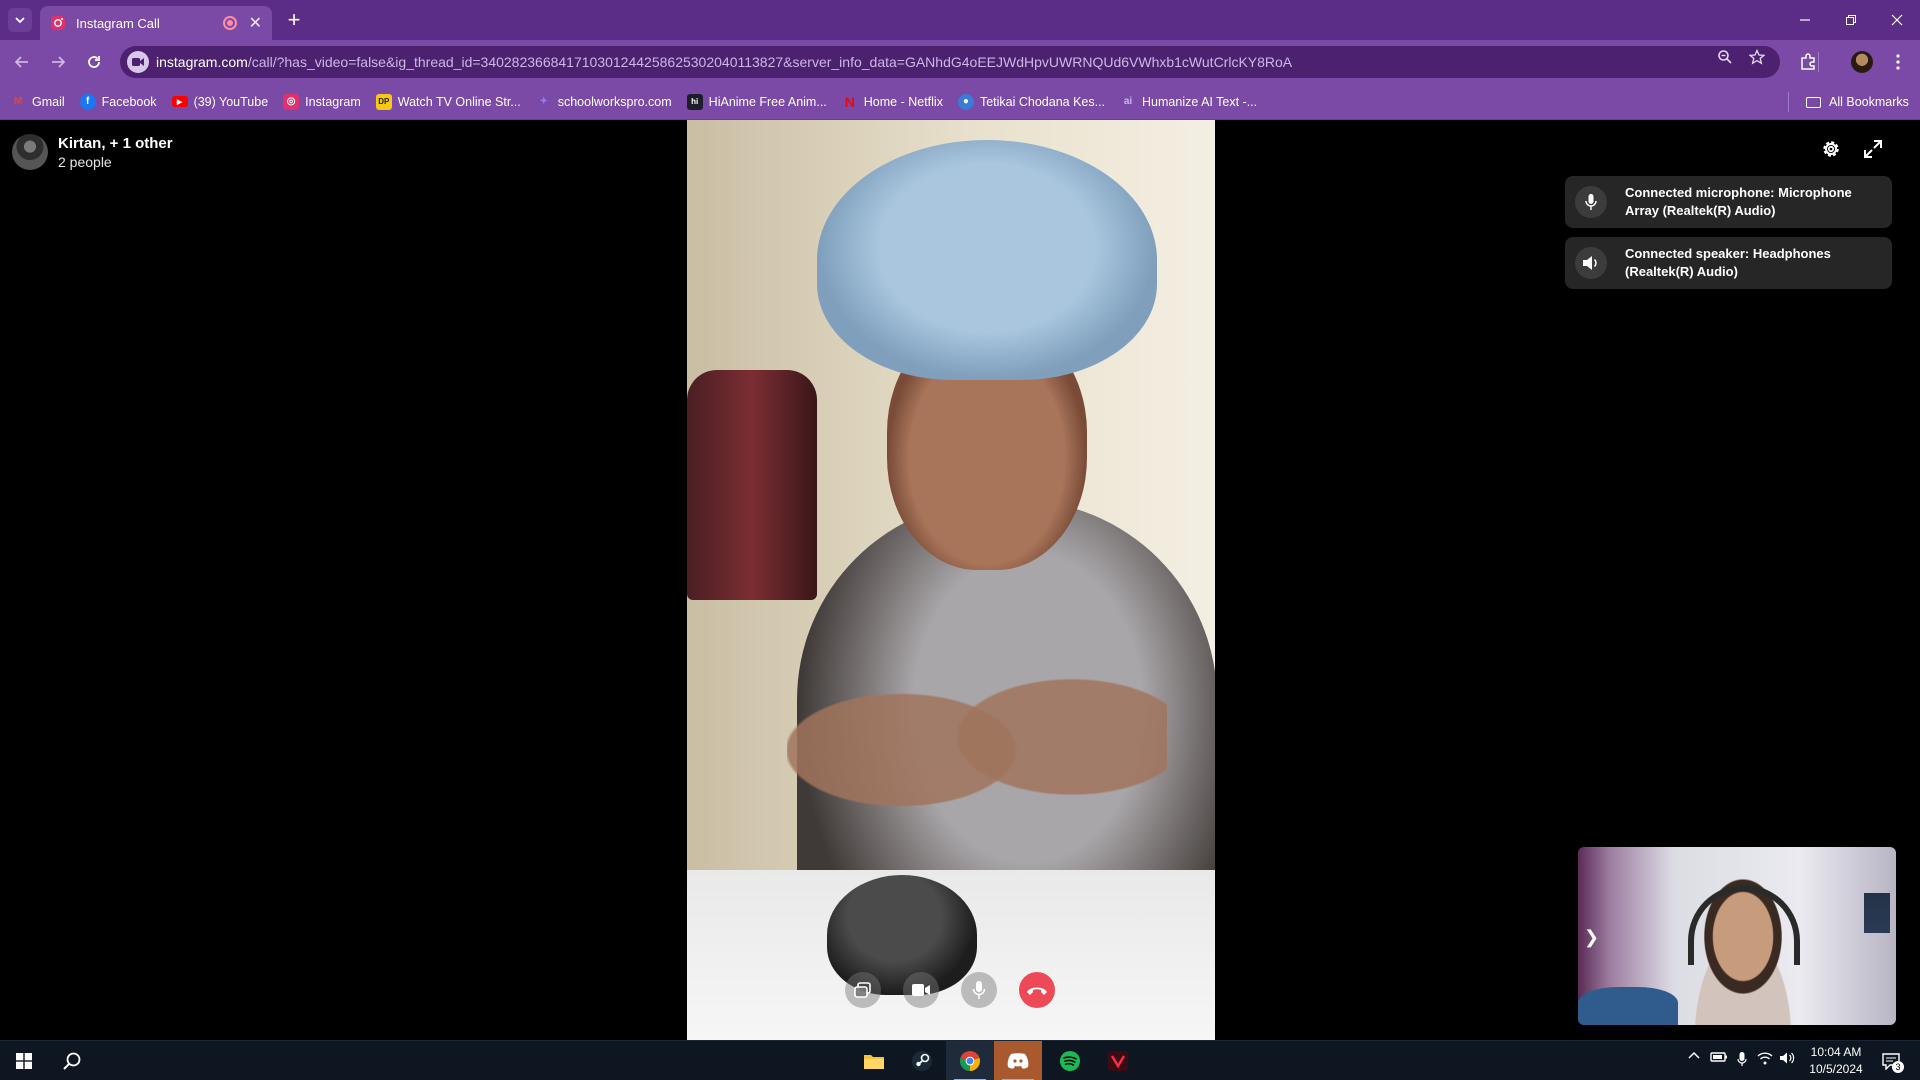  I want to click on self-view-wall-flag, so click(1877, 913).